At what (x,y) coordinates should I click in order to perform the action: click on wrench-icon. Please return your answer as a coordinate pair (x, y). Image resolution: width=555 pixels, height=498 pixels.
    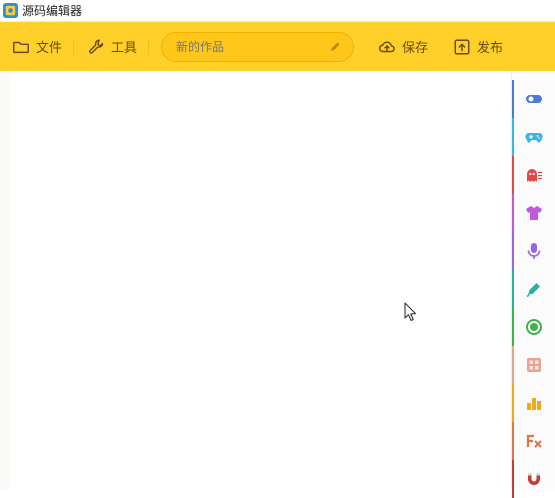
    Looking at the image, I should click on (96, 46).